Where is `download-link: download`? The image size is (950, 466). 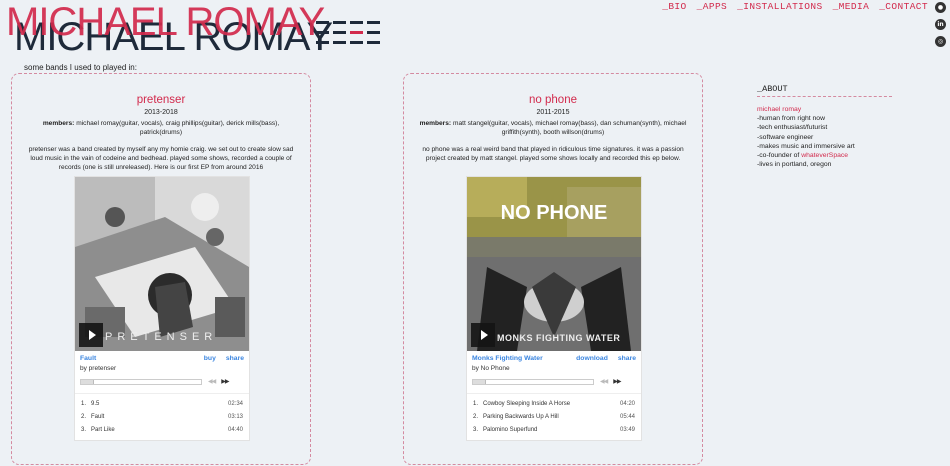 download-link: download is located at coordinates (592, 358).